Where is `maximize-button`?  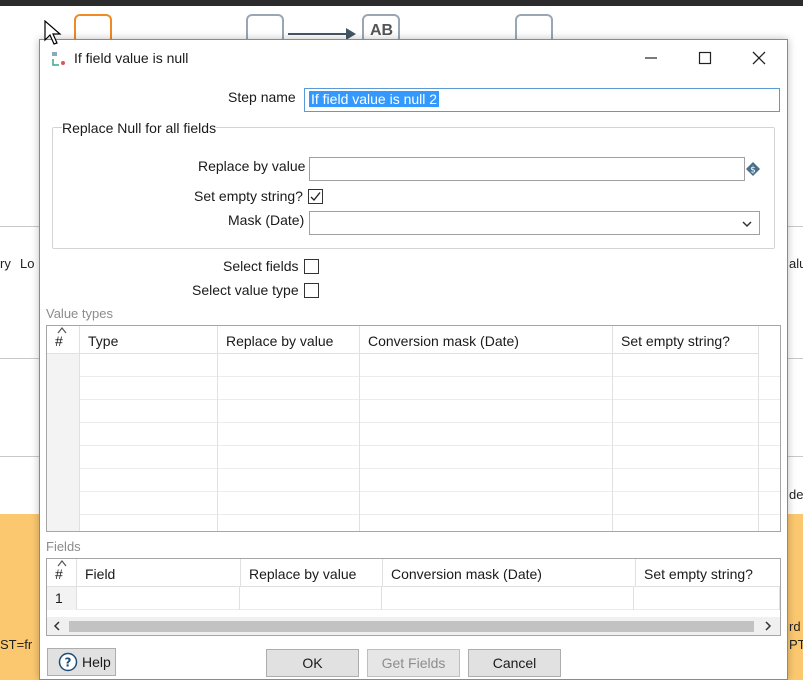 maximize-button is located at coordinates (705, 58).